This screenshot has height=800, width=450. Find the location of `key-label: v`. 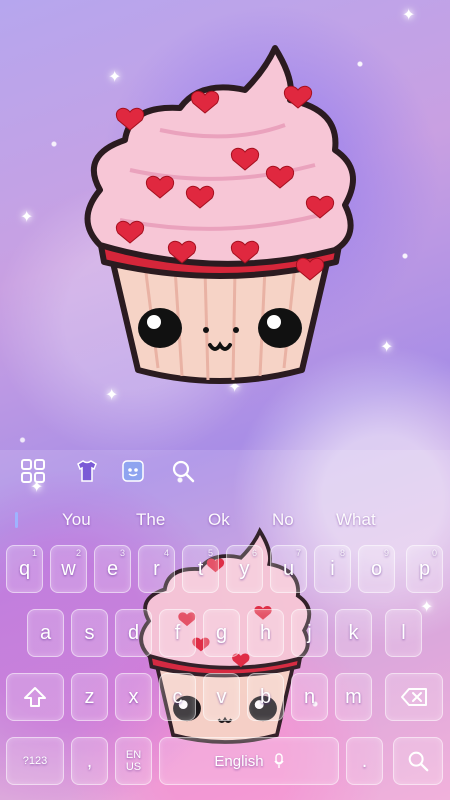

key-label: v is located at coordinates (221, 696).